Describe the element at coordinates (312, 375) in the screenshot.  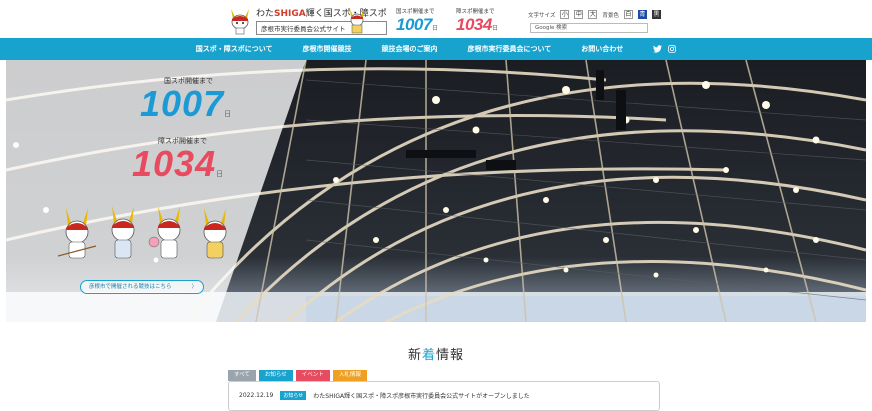
I see `tab-events: イベント` at that location.